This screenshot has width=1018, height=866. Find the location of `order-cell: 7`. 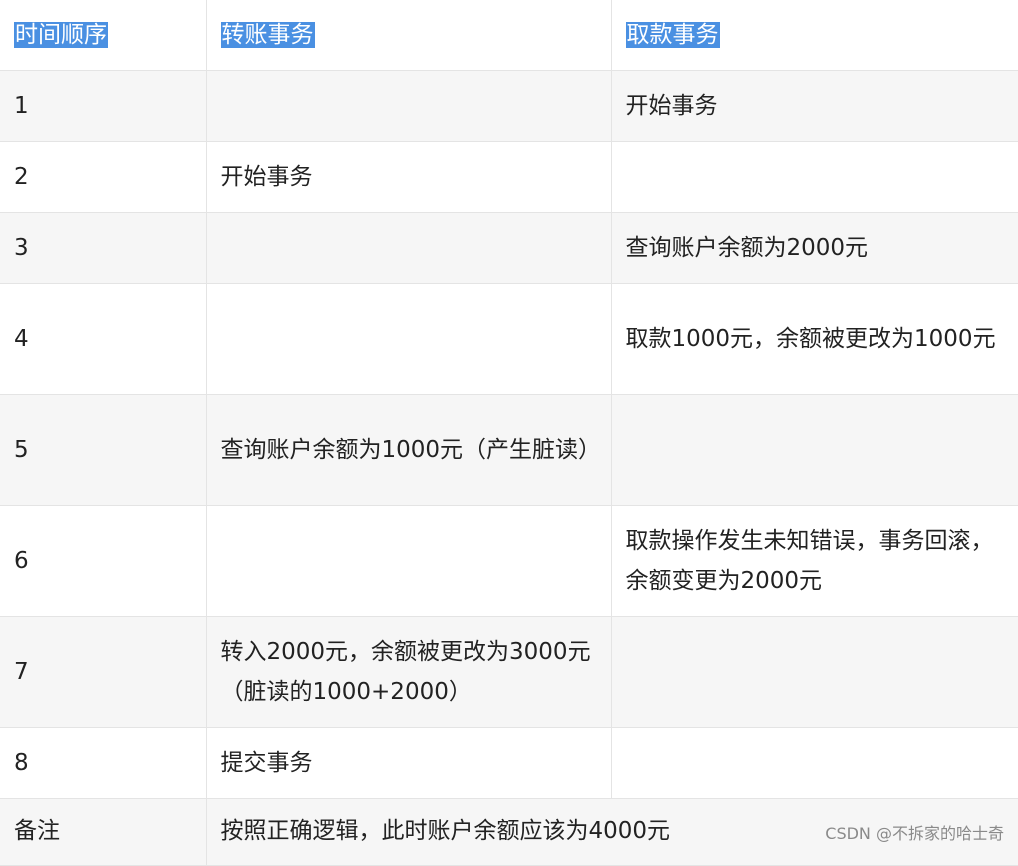

order-cell: 7 is located at coordinates (103, 672).